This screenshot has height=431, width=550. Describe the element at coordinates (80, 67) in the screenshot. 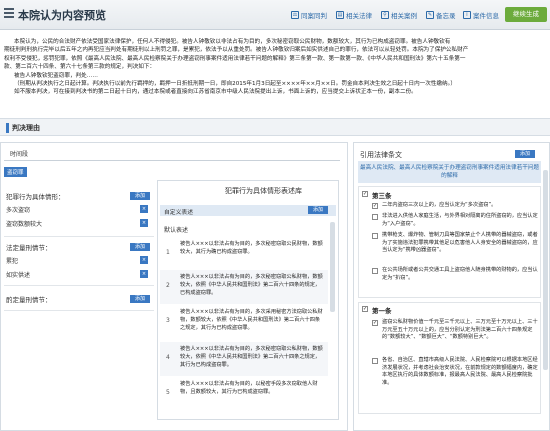

I see `preview-line: 款、第二百六十四条、第六十七条第三款的规定，判决如下：` at that location.